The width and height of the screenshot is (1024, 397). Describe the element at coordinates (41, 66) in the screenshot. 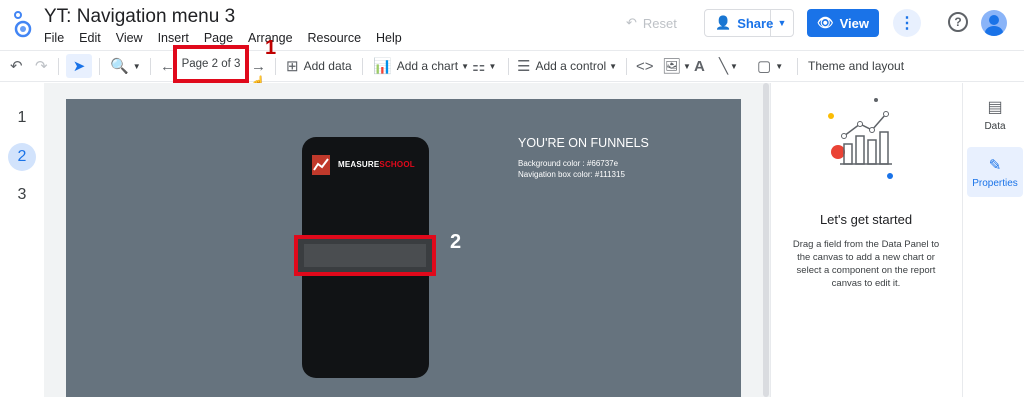

I see `redo-icon: ↷` at that location.